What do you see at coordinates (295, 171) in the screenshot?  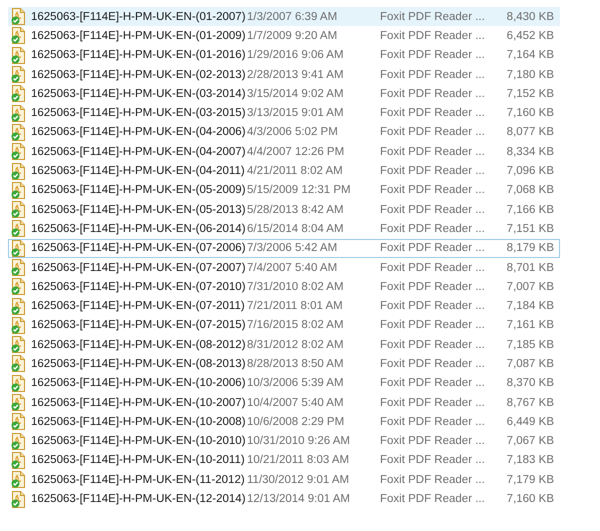 I see `date-modified: 4/21/2011 8:02 AM` at bounding box center [295, 171].